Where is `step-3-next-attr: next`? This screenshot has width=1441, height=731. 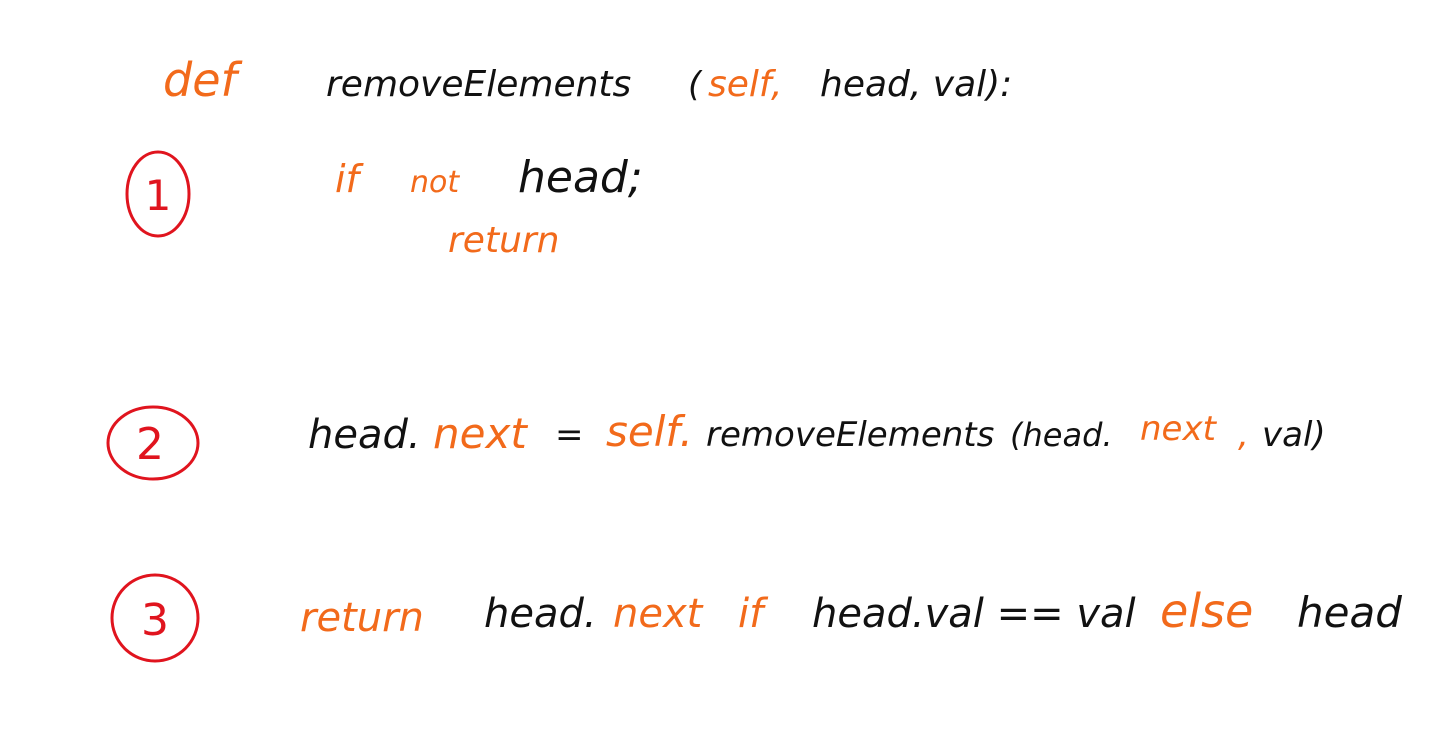 step-3-next-attr: next is located at coordinates (658, 614).